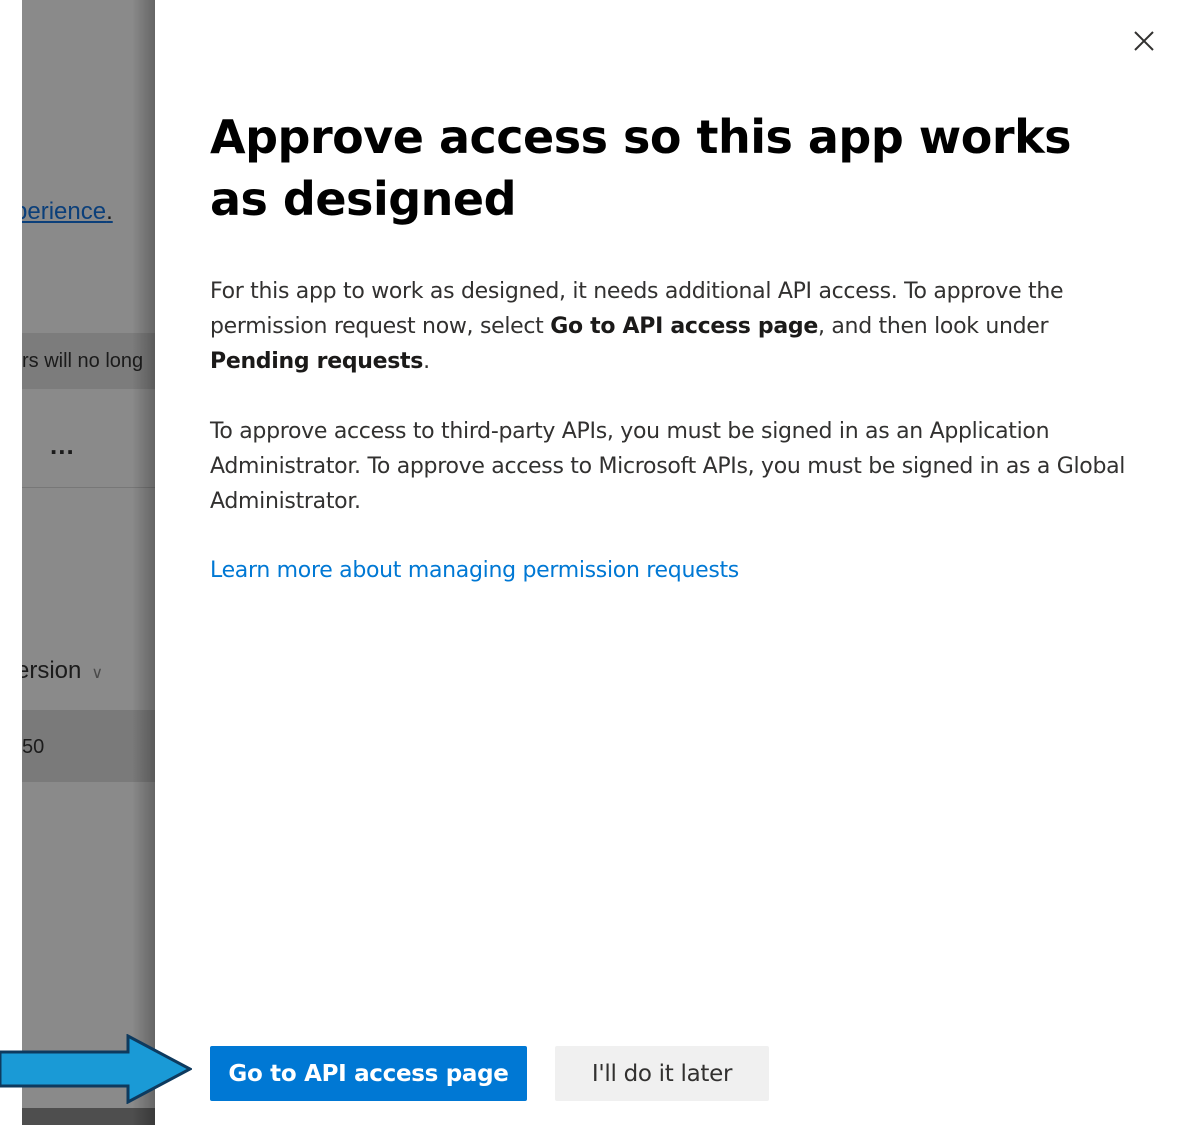 The image size is (1186, 1125). What do you see at coordinates (662, 1073) in the screenshot?
I see `do-it-later-button: I'll do it later` at bounding box center [662, 1073].